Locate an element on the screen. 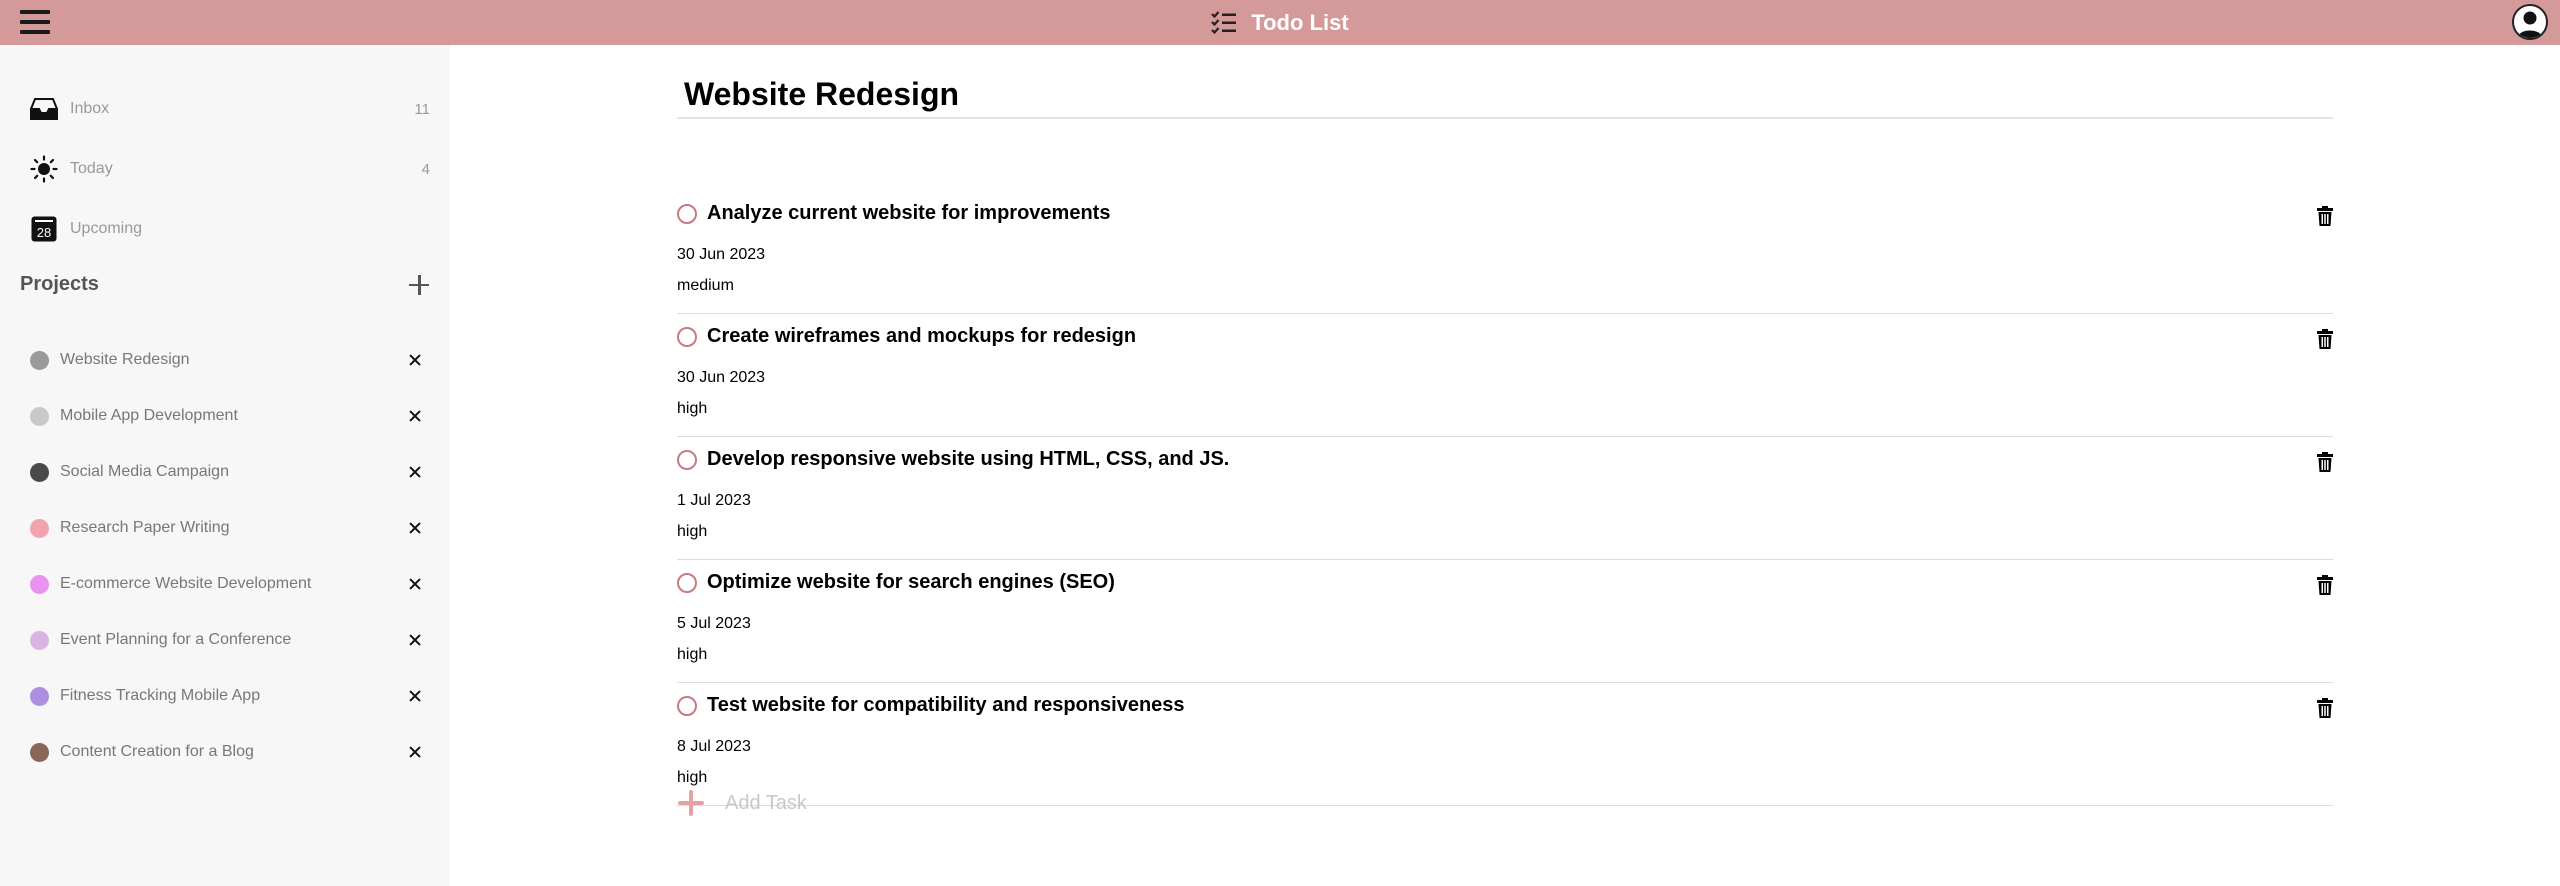 This screenshot has width=2560, height=886. project-label: Fitness Tracking Mobile App is located at coordinates (160, 695).